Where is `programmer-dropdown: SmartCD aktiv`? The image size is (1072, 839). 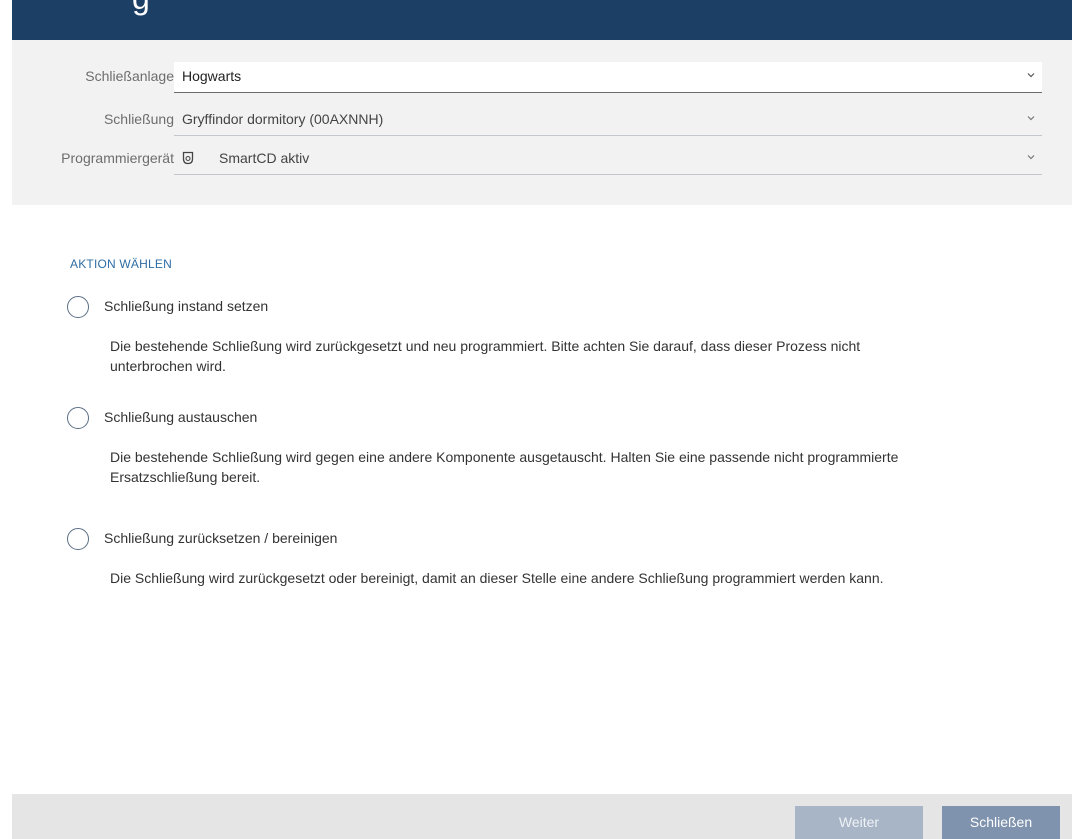 programmer-dropdown: SmartCD aktiv is located at coordinates (608, 159).